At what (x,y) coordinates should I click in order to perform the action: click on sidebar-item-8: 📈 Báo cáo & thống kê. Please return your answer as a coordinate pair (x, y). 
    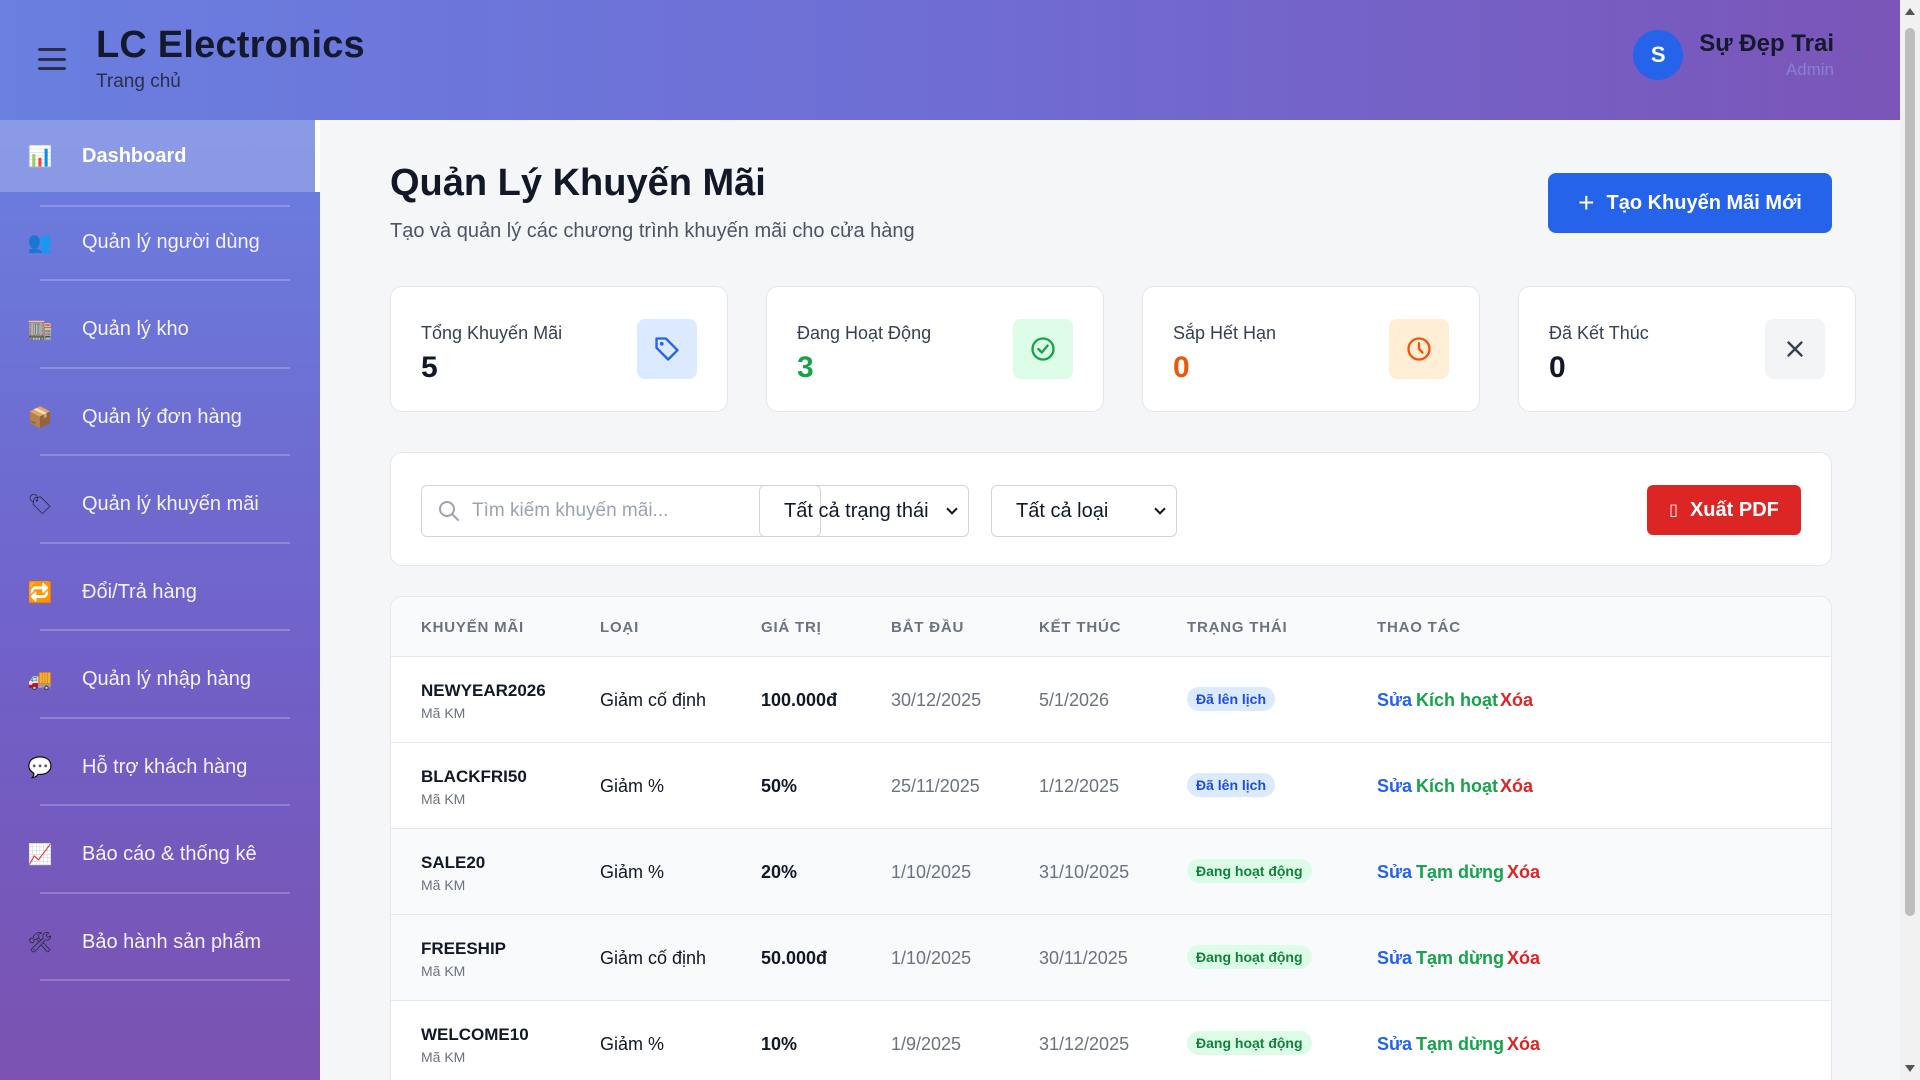
    Looking at the image, I should click on (160, 855).